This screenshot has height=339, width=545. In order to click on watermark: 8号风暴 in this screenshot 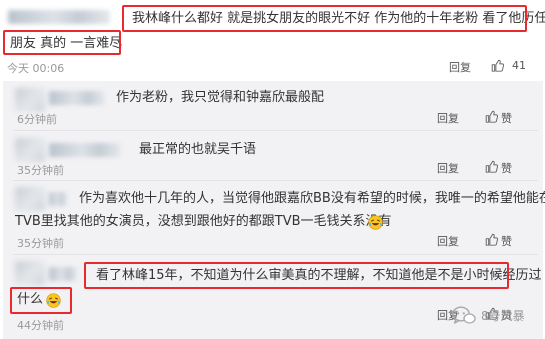, I will do `click(488, 315)`.